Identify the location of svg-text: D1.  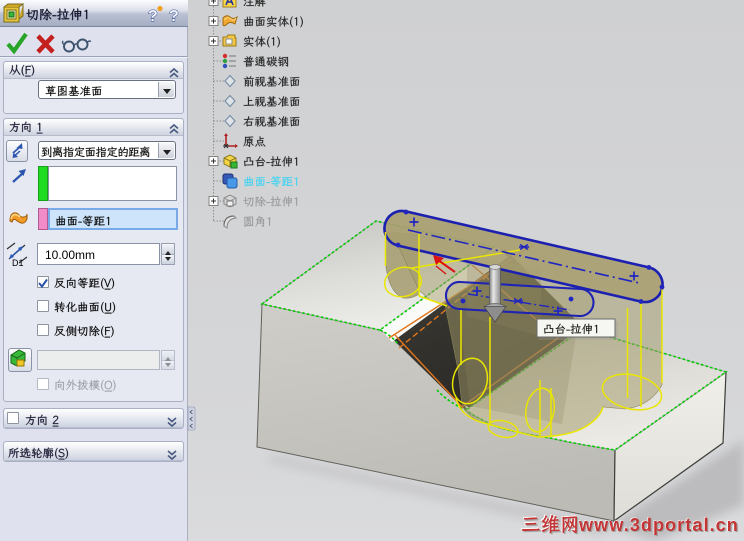
(18, 263).